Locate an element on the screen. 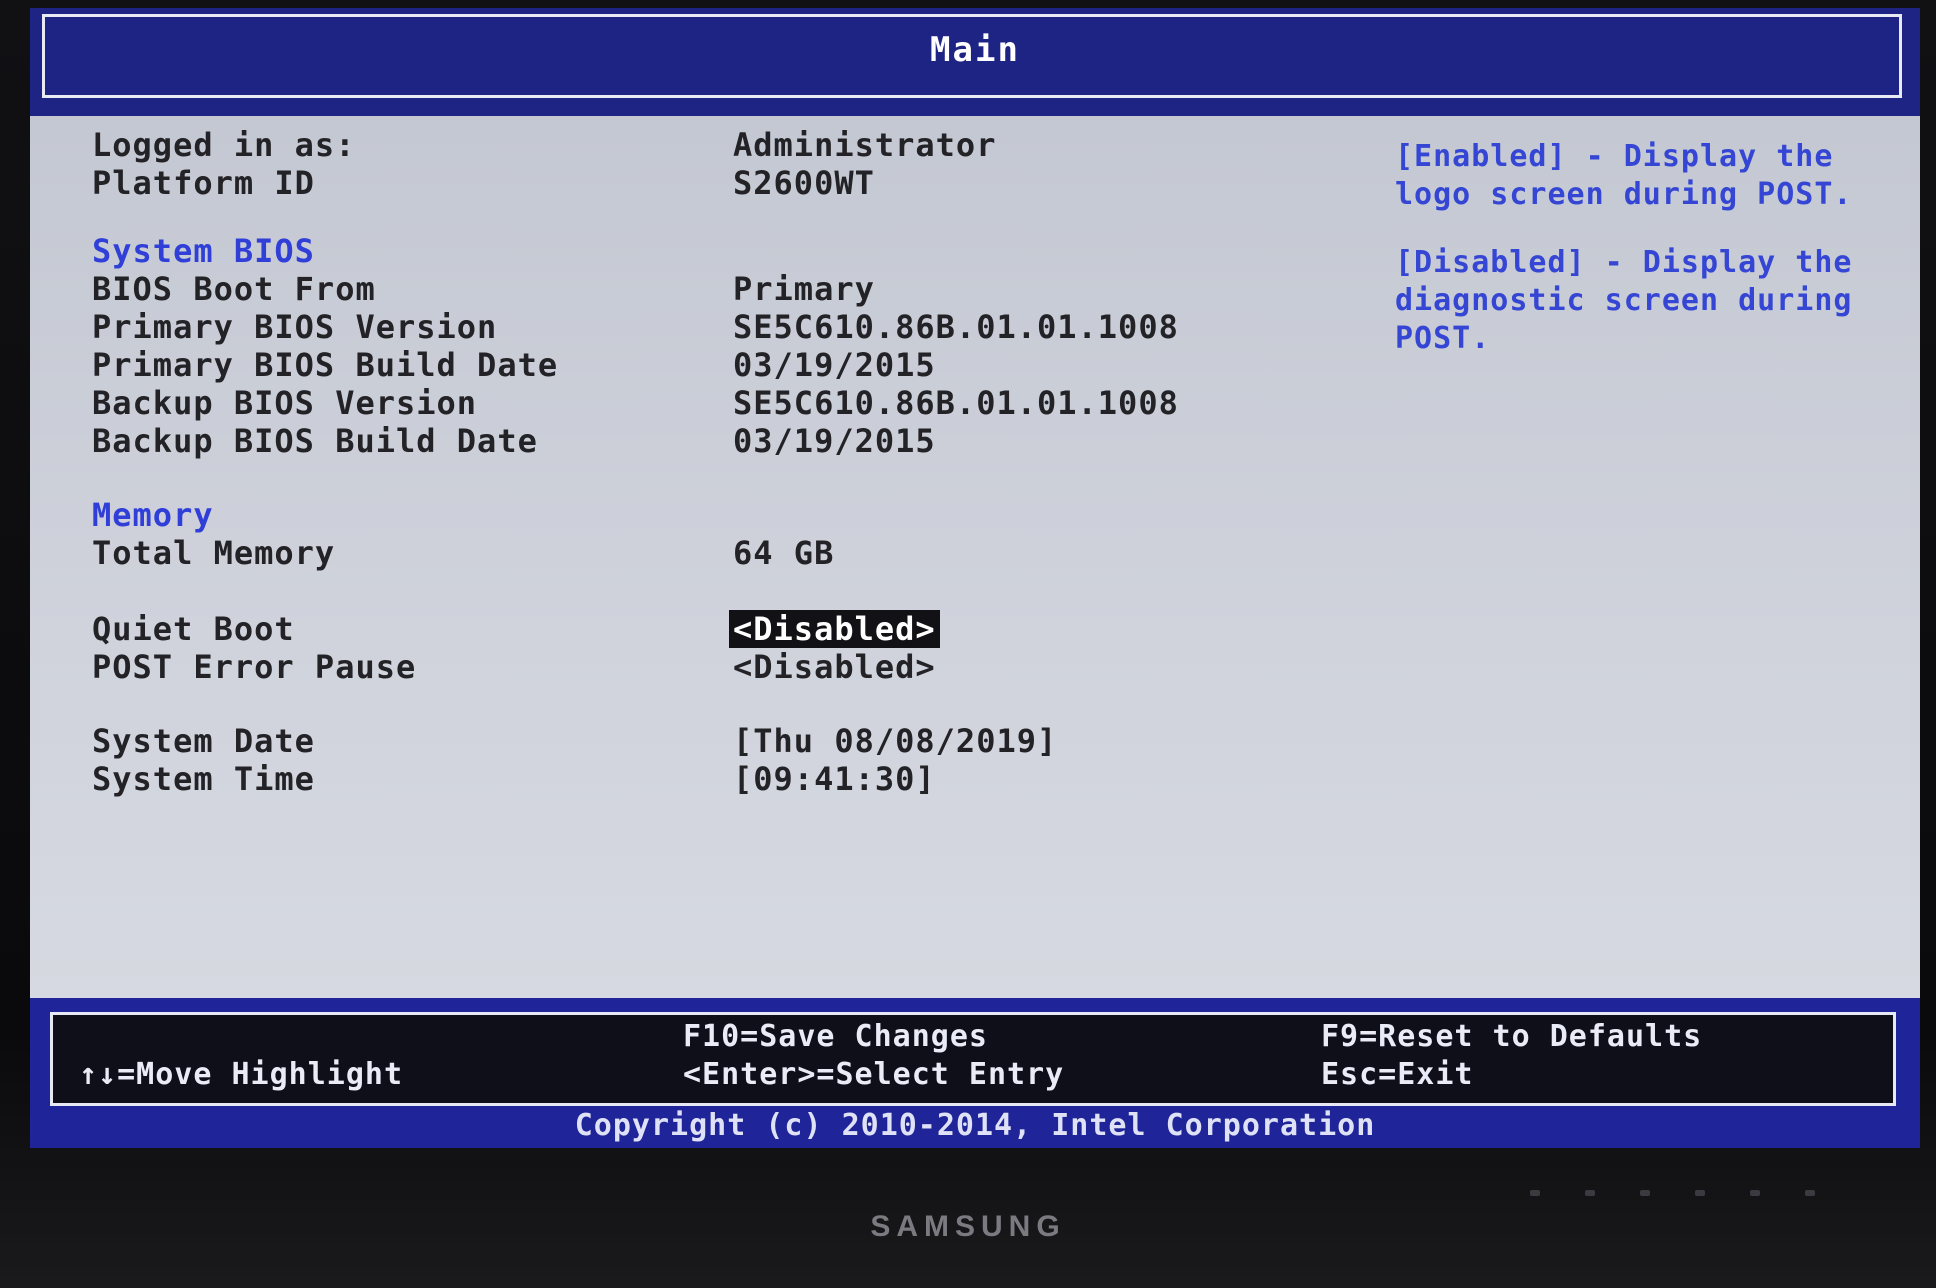  move-highlight-hint: ↑↓=Move Highlight is located at coordinates (241, 1074).